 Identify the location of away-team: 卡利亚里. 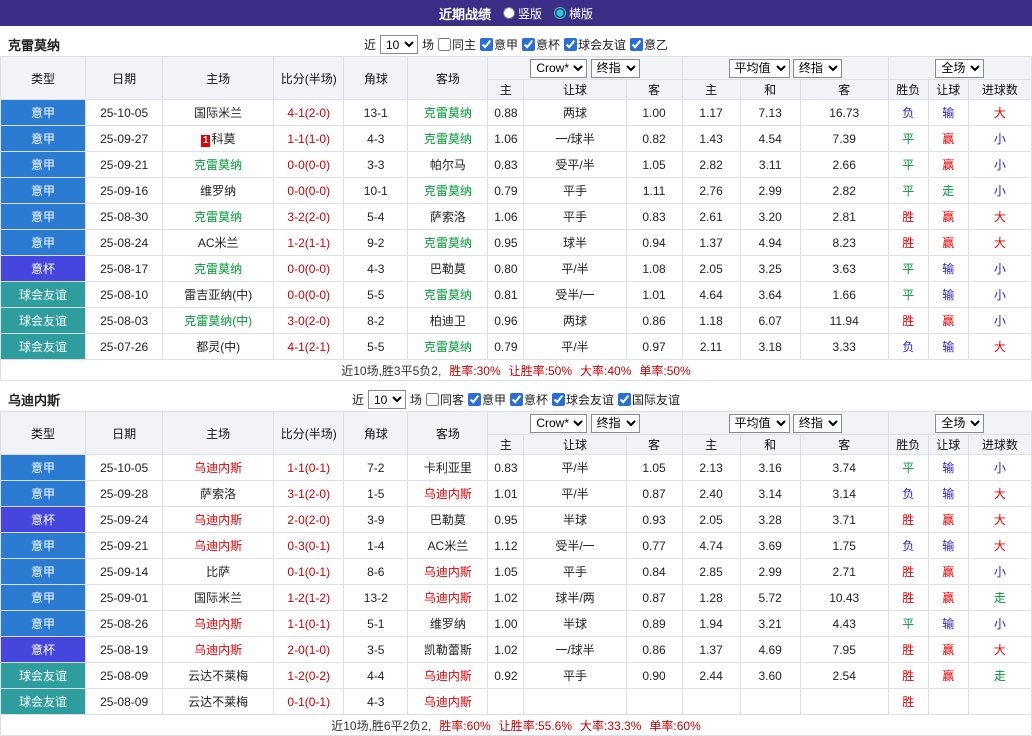
(448, 467).